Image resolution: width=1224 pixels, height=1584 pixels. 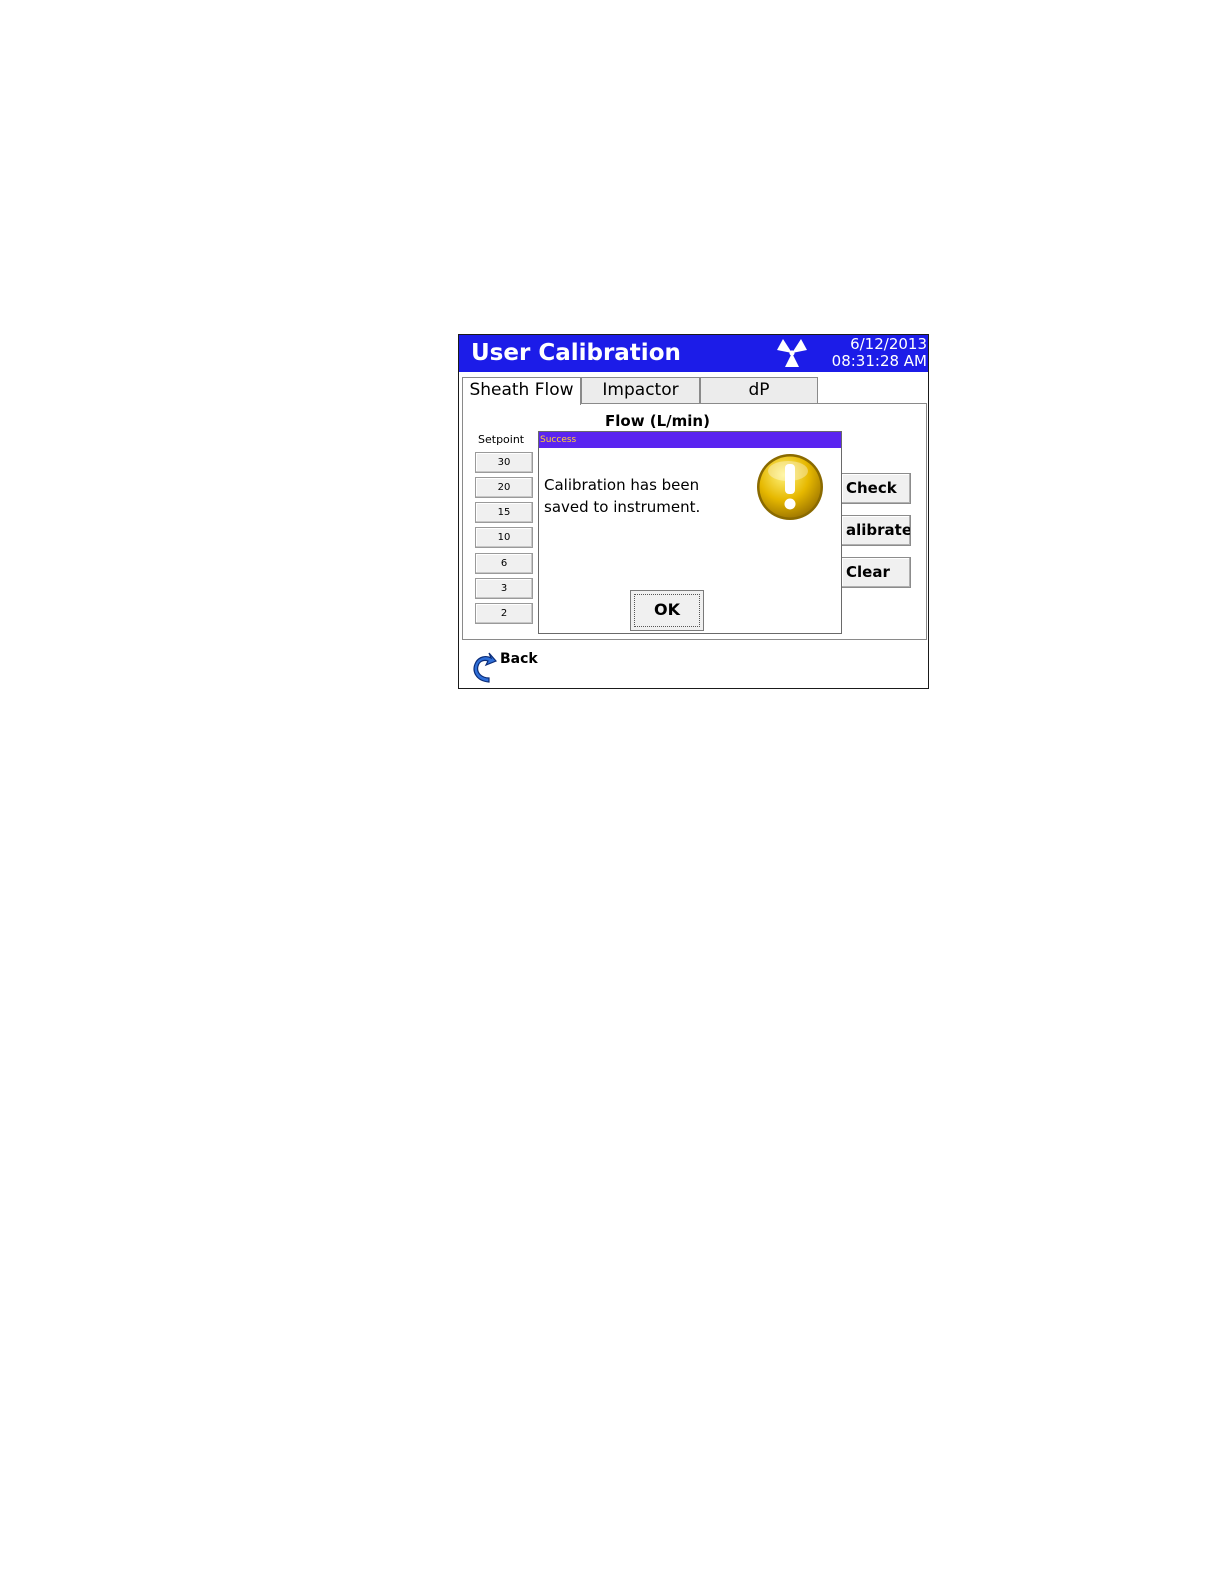 I want to click on setpoint-button-10: 10, so click(x=504, y=537).